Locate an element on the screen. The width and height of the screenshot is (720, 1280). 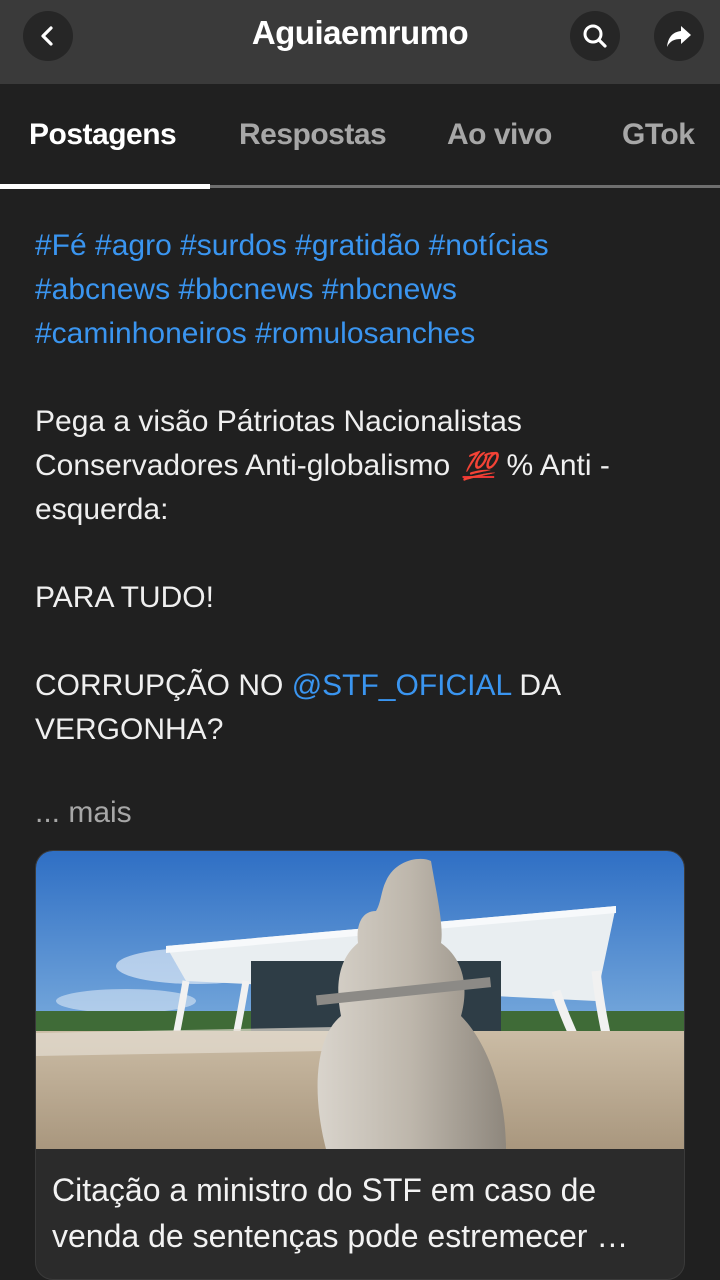
hashtag-line: #caminhoneiros #romulosanches is located at coordinates (360, 334).